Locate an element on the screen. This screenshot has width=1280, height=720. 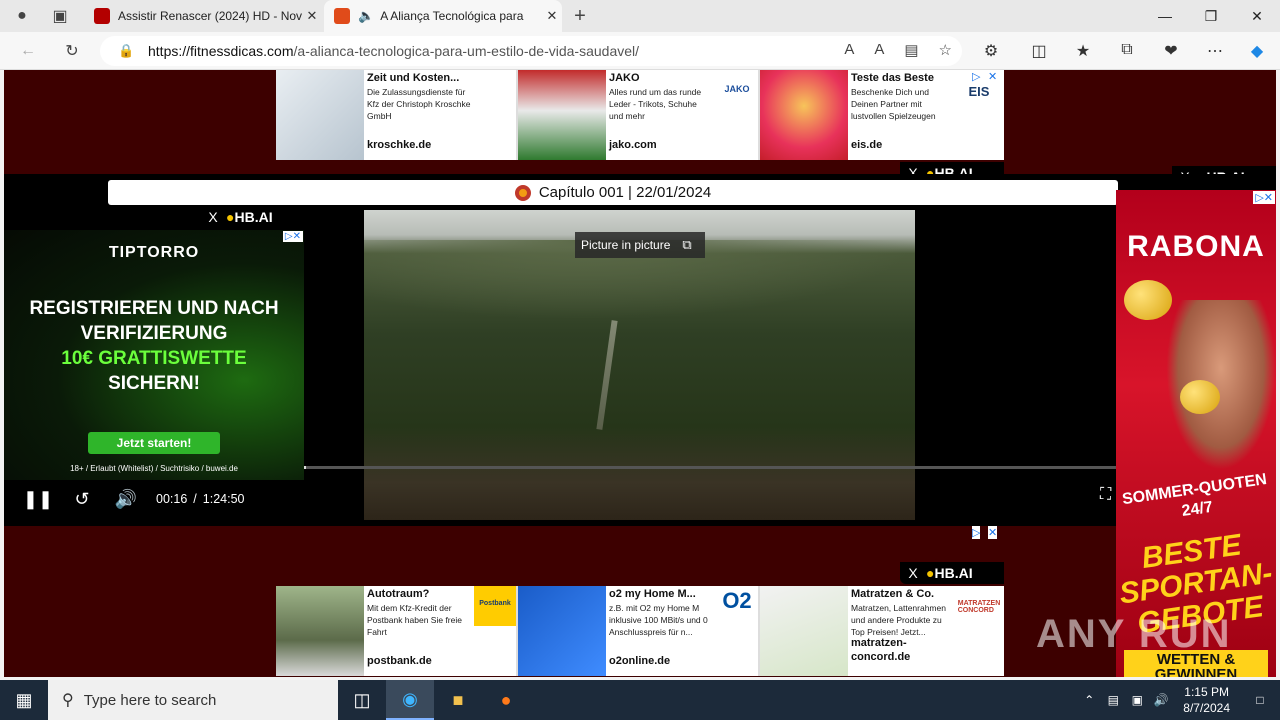
edge-app-icon: ◉ is located at coordinates (410, 700).